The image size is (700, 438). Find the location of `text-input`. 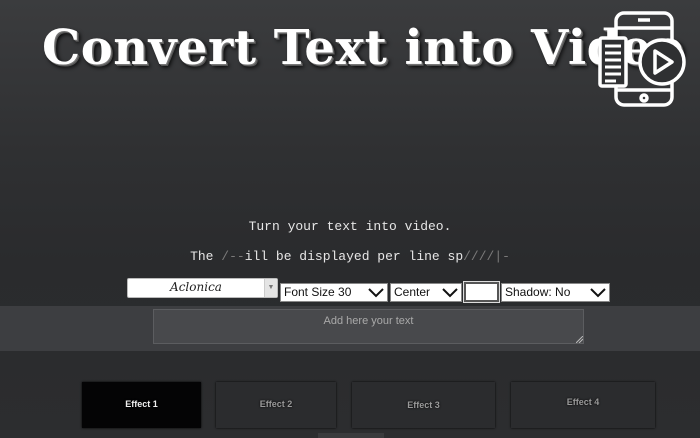

text-input is located at coordinates (368, 326).